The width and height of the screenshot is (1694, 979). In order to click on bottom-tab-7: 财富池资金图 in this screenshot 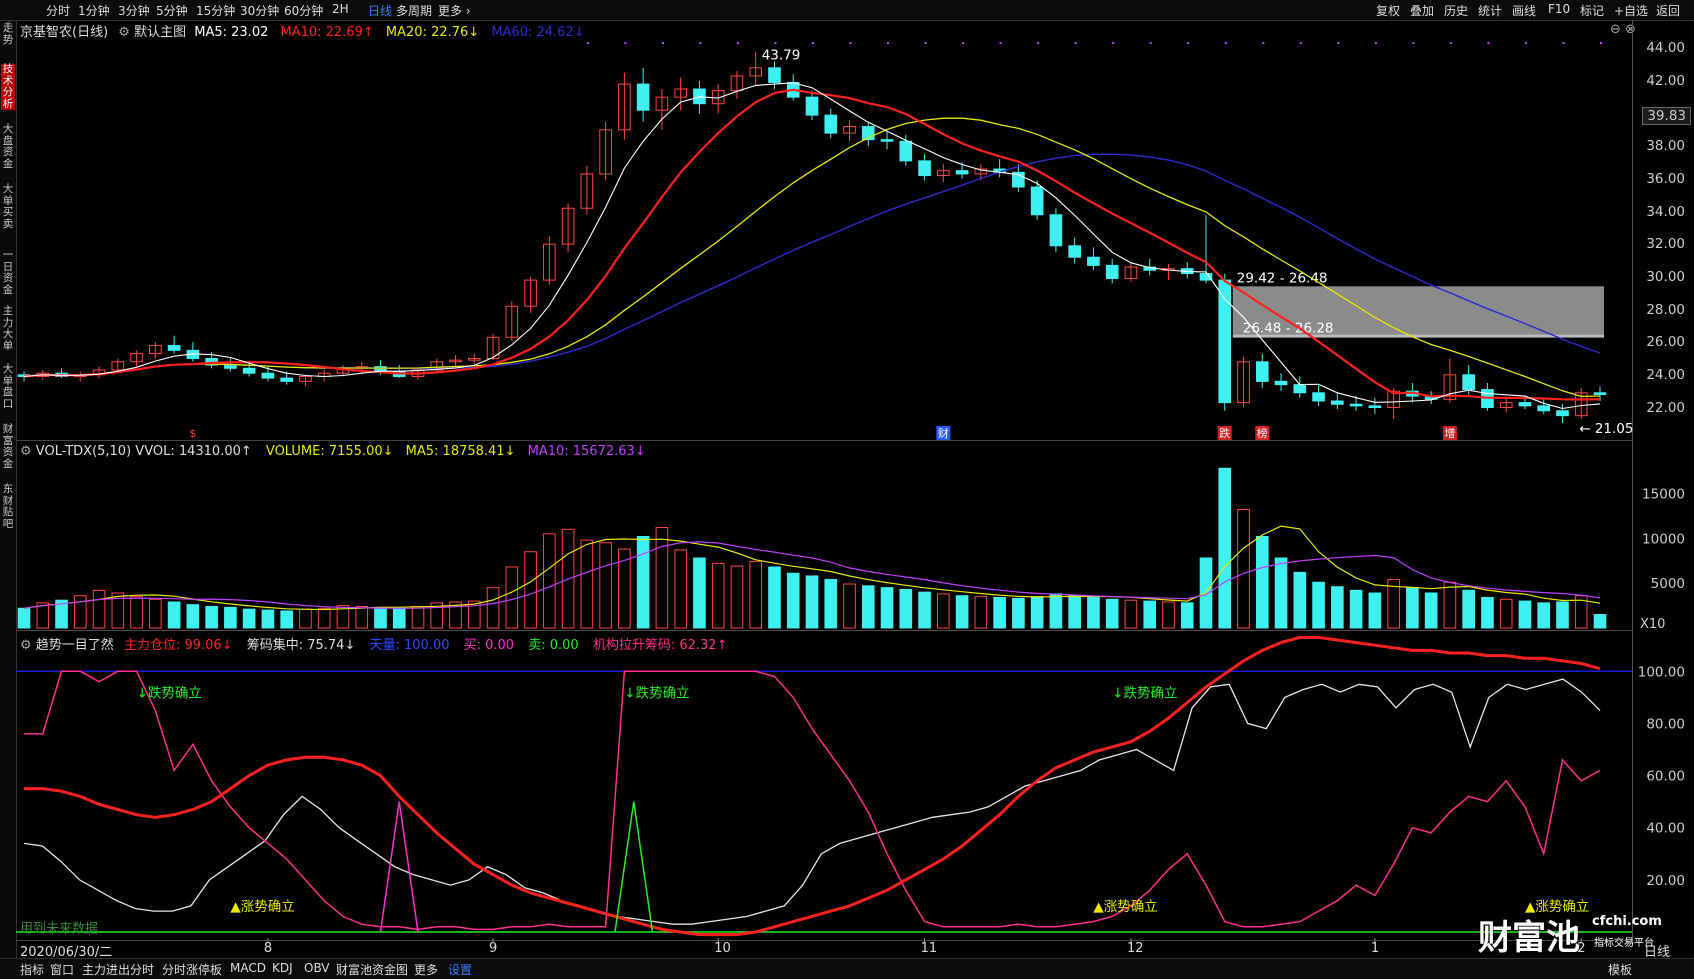, I will do `click(372, 969)`.